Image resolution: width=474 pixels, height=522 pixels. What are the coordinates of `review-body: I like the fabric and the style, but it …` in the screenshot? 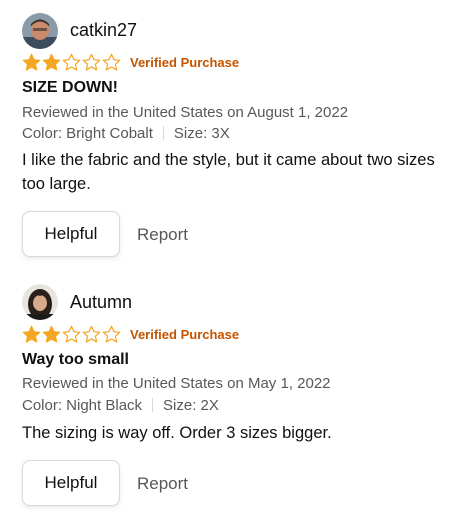 It's located at (228, 172).